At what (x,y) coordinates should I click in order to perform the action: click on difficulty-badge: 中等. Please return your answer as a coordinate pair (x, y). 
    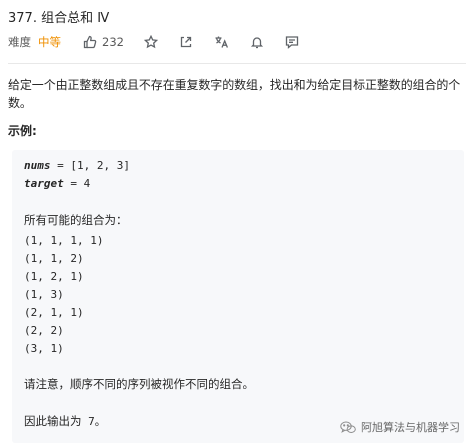
    Looking at the image, I should click on (49, 42).